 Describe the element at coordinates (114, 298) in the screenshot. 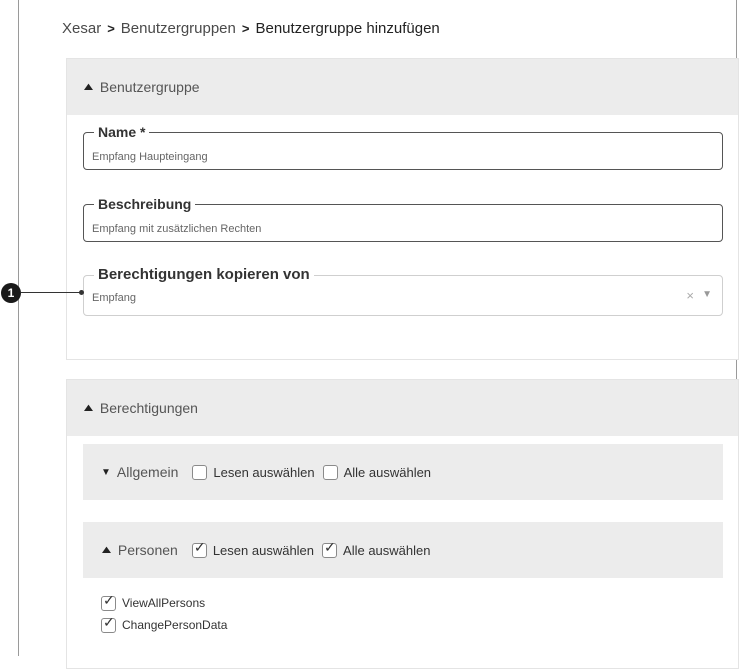

I see `copy-permissions-value: Empfang` at that location.